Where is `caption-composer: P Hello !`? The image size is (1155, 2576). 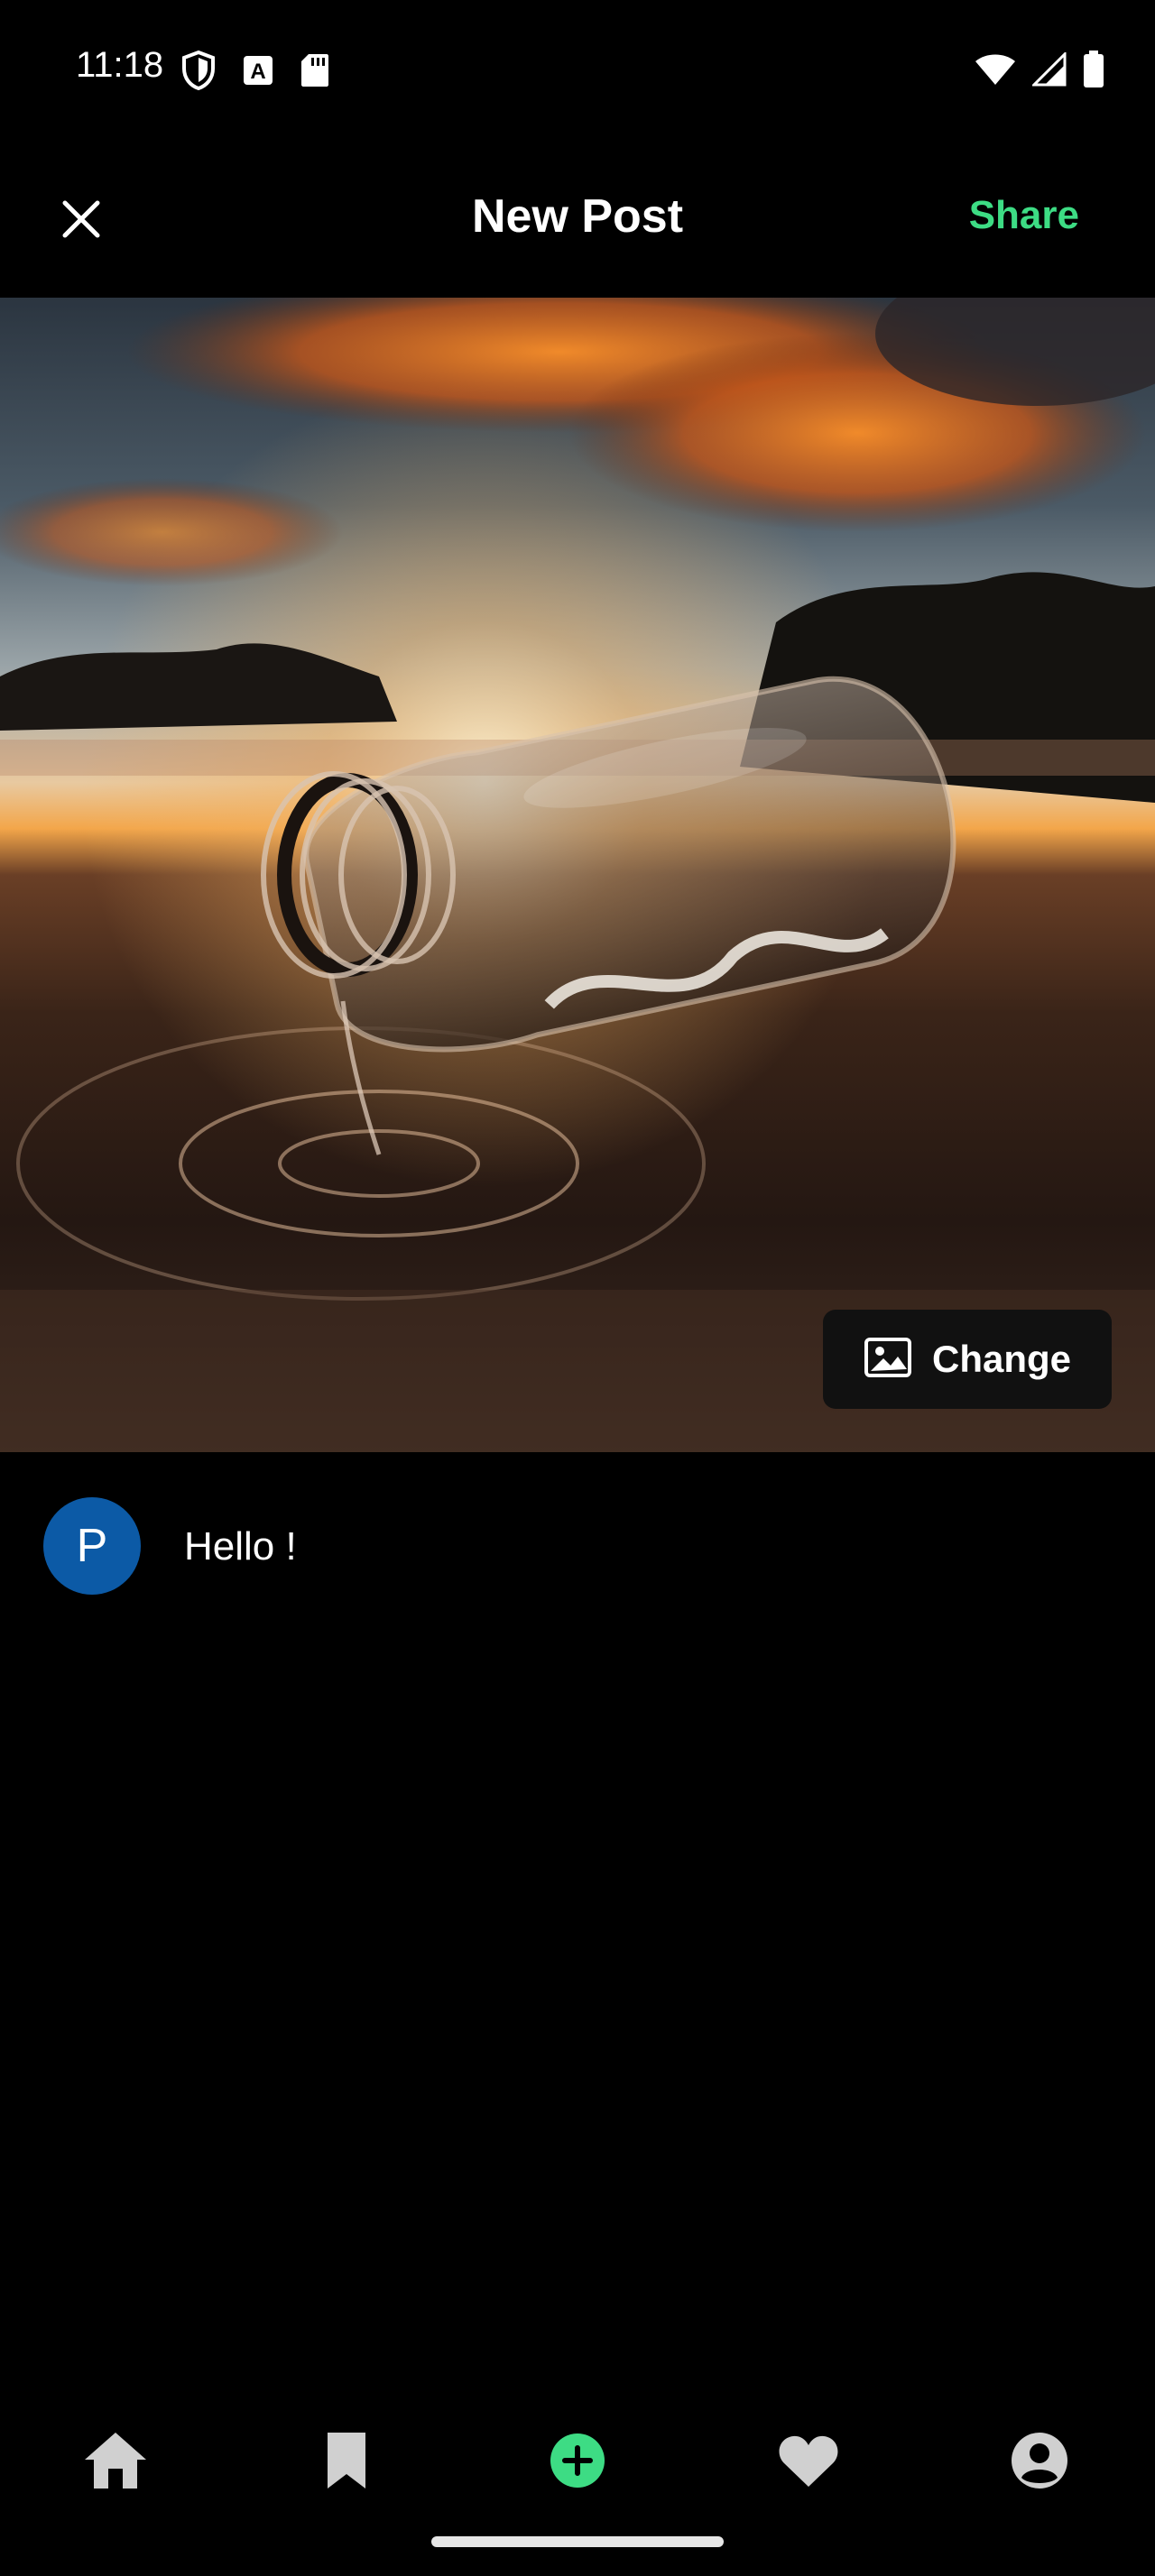 caption-composer: P Hello ! is located at coordinates (577, 1543).